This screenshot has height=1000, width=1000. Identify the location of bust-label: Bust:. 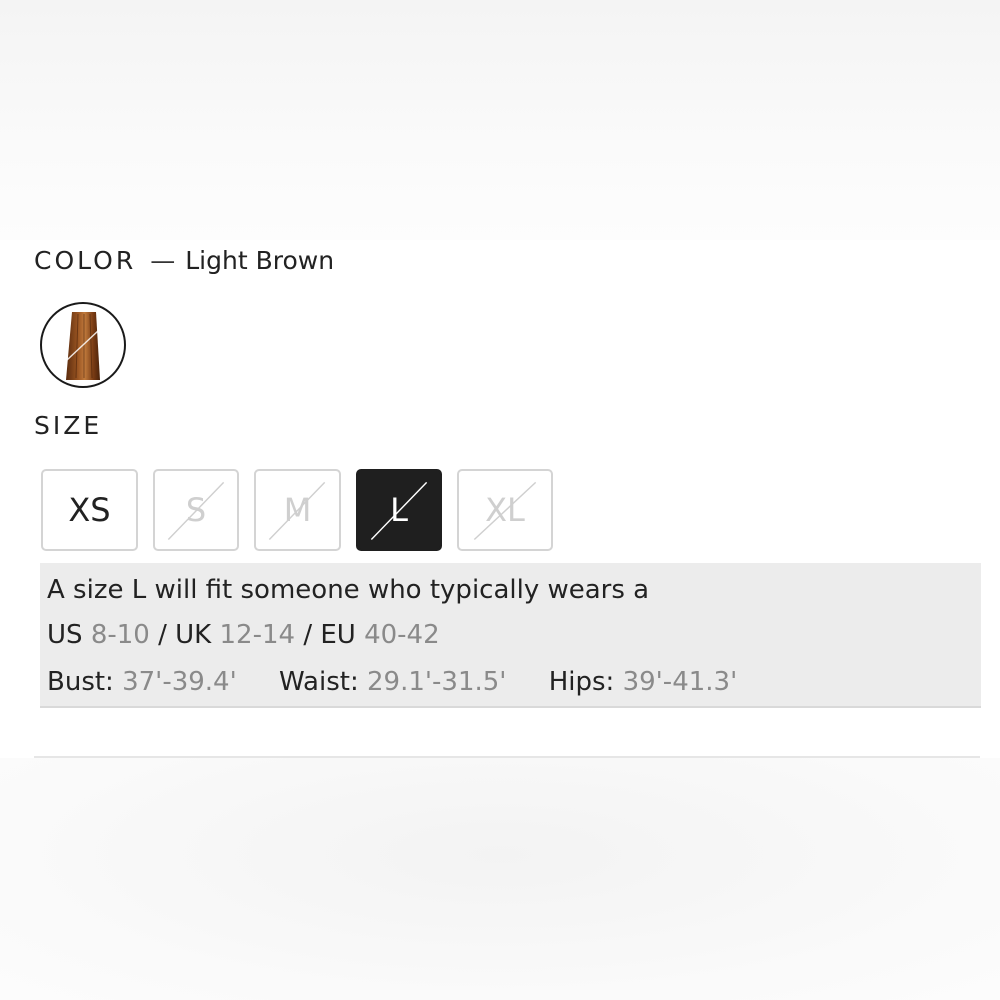
(80, 682).